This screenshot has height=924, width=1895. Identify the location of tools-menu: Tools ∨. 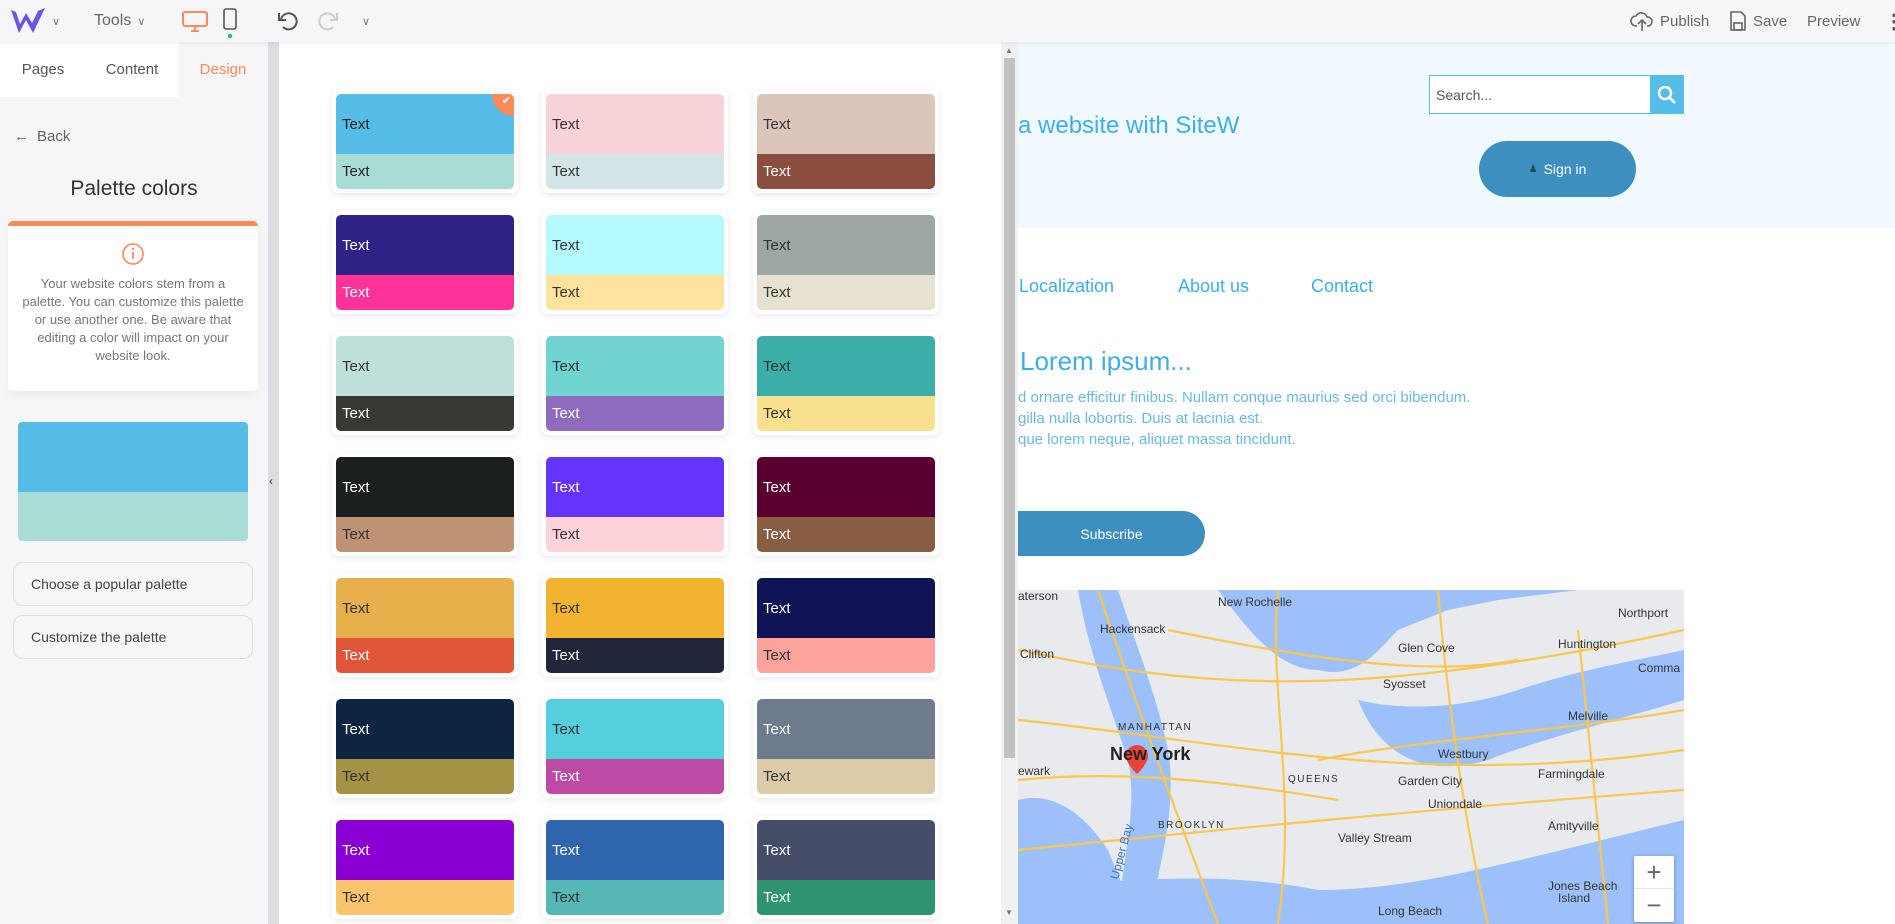
(119, 21).